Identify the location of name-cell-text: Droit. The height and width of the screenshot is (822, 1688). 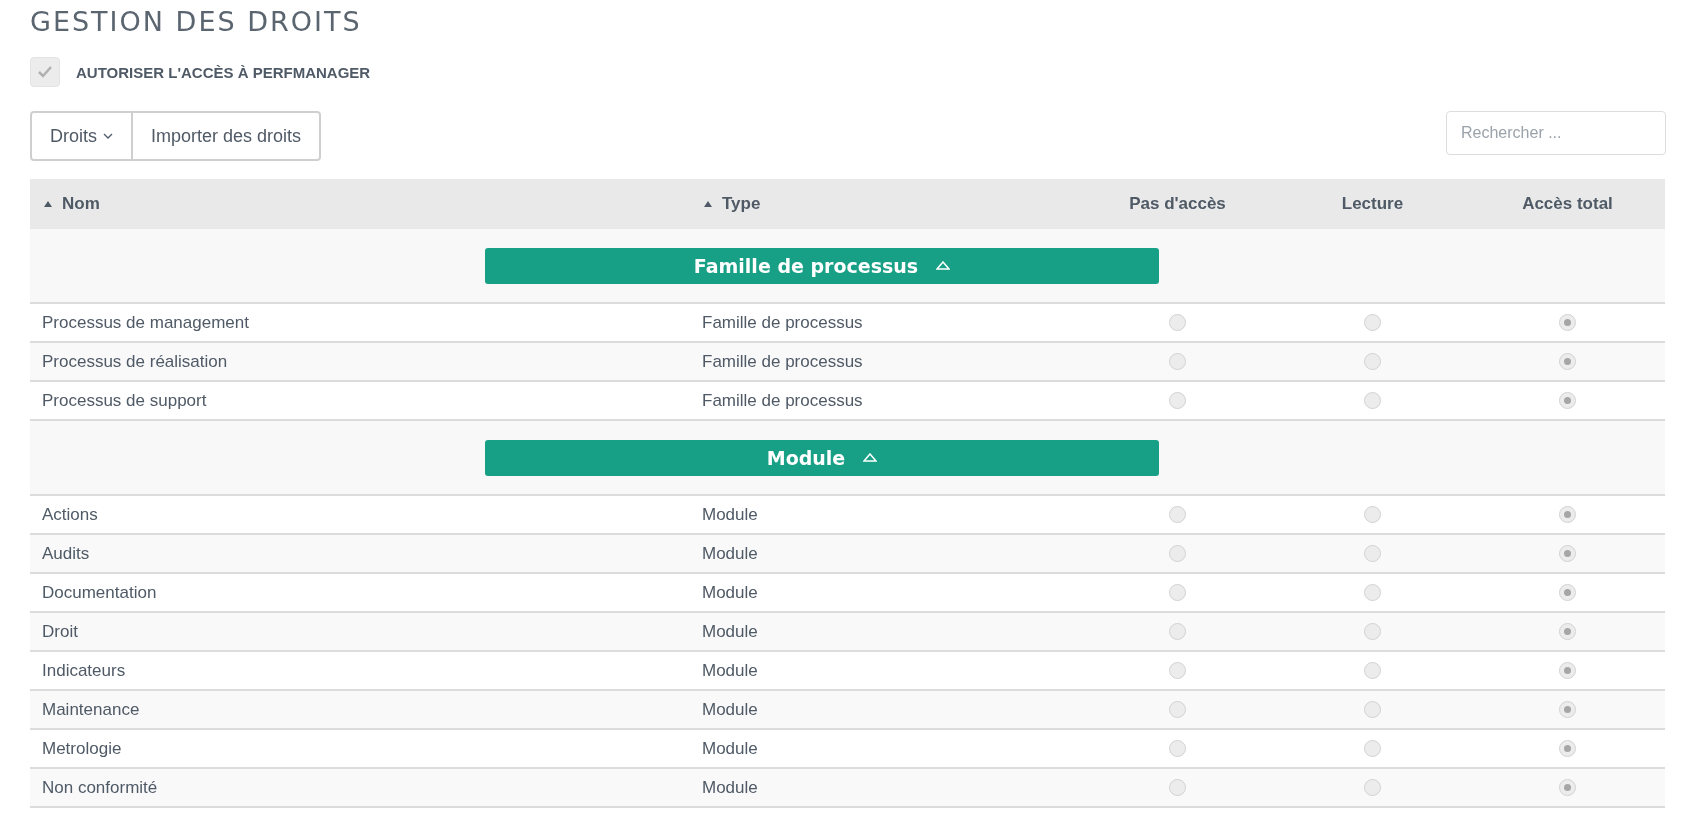
(59, 631).